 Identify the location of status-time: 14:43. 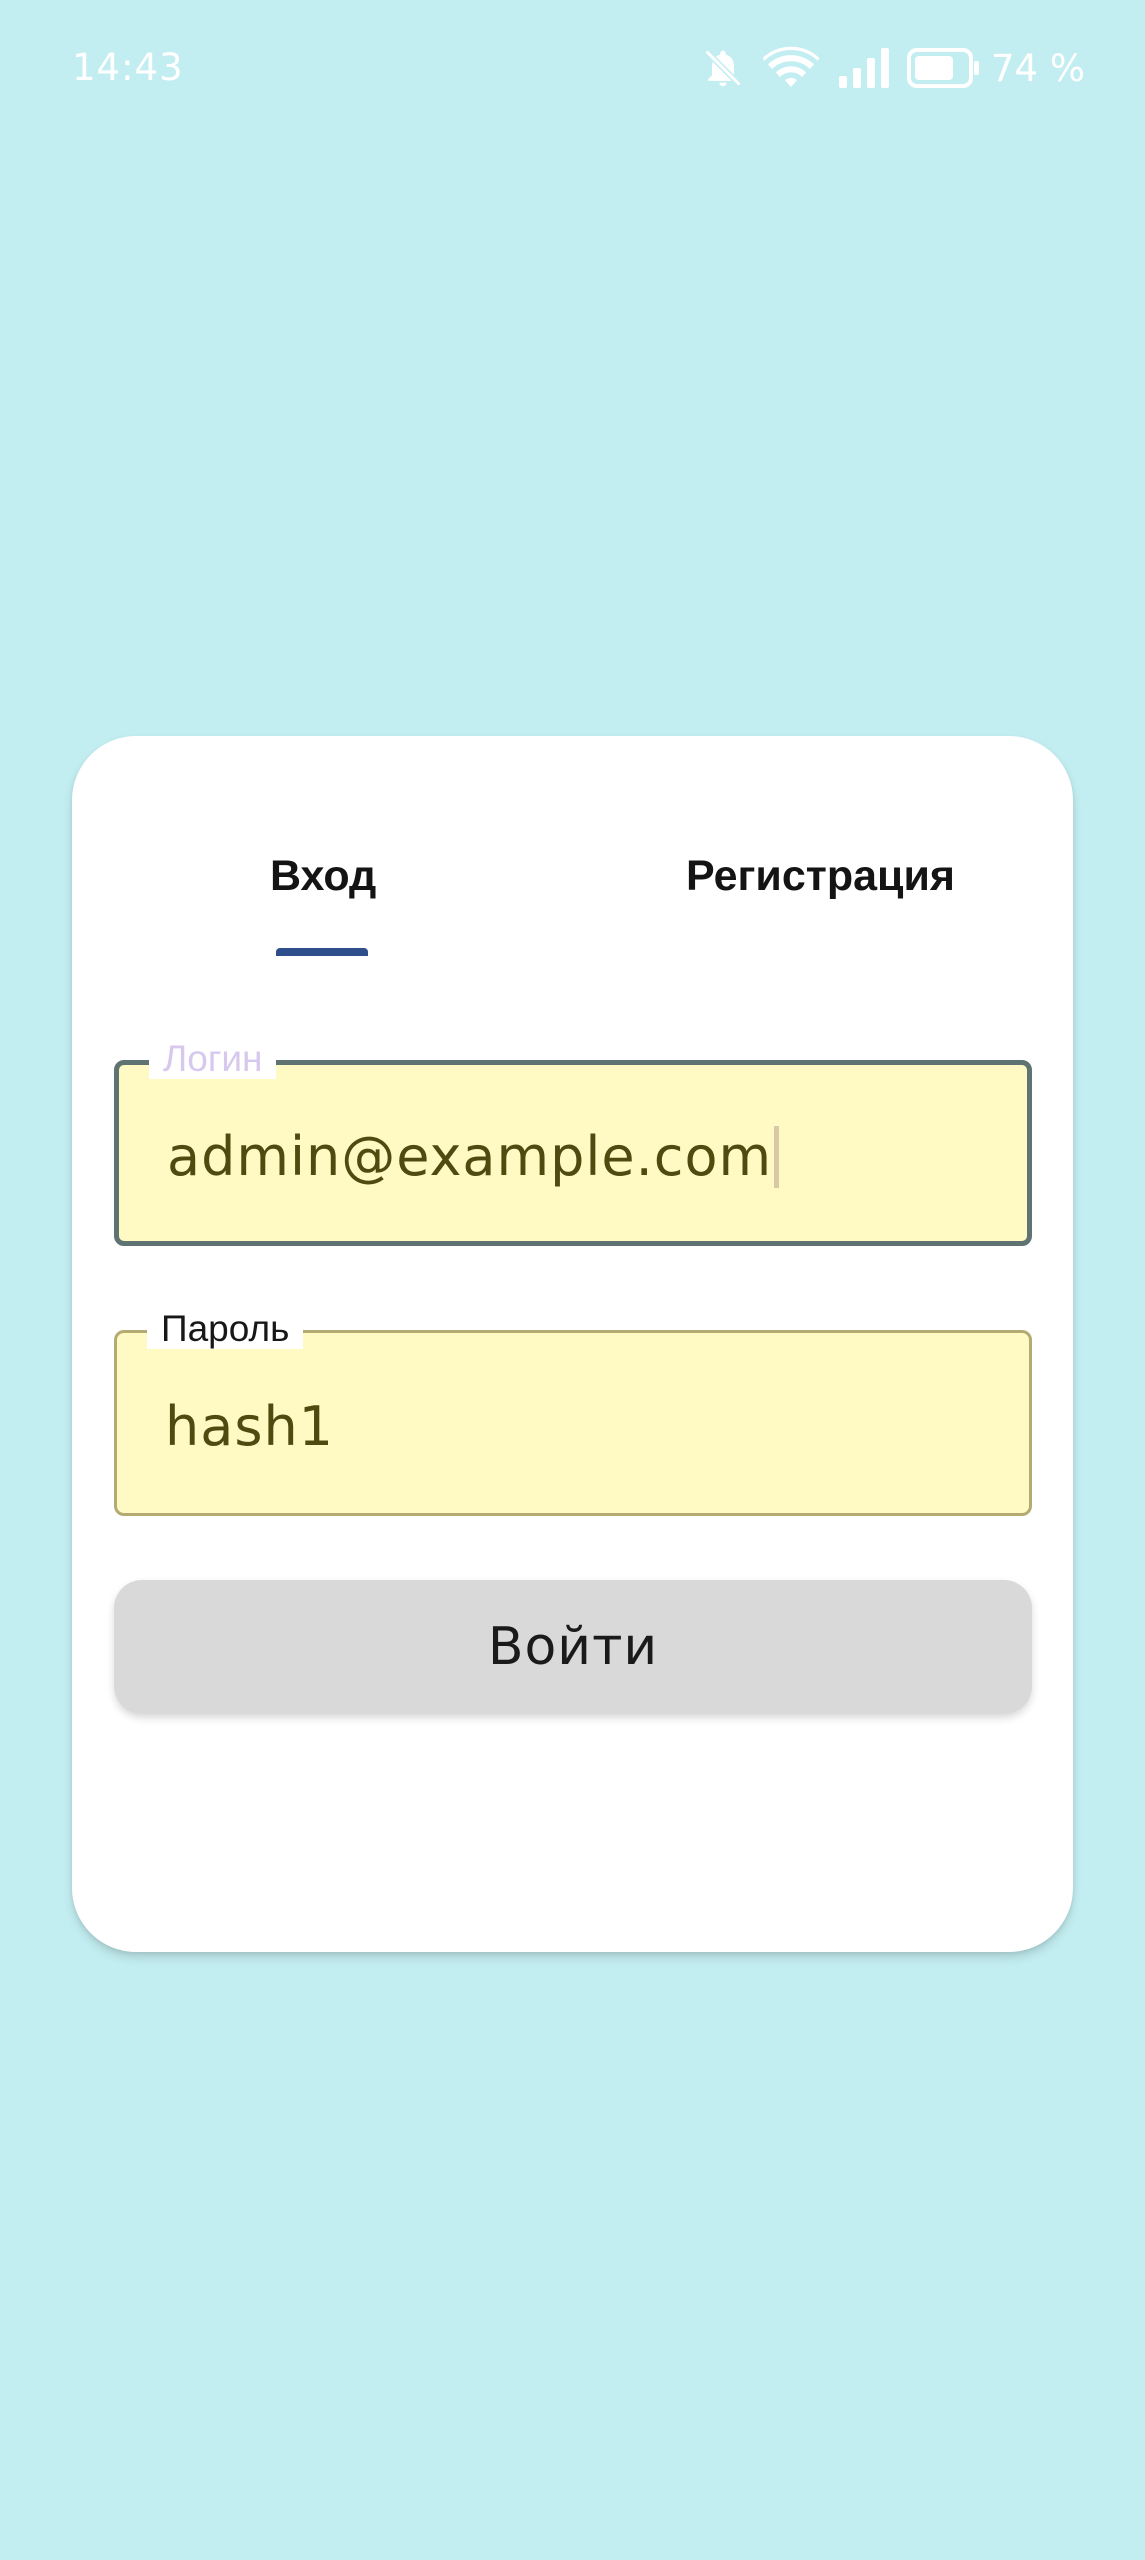
(128, 67).